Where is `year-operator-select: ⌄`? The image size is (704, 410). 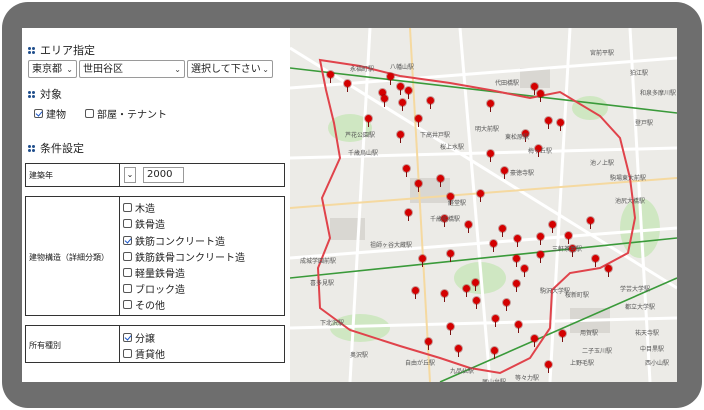
year-operator-select: ⌄ is located at coordinates (130, 175).